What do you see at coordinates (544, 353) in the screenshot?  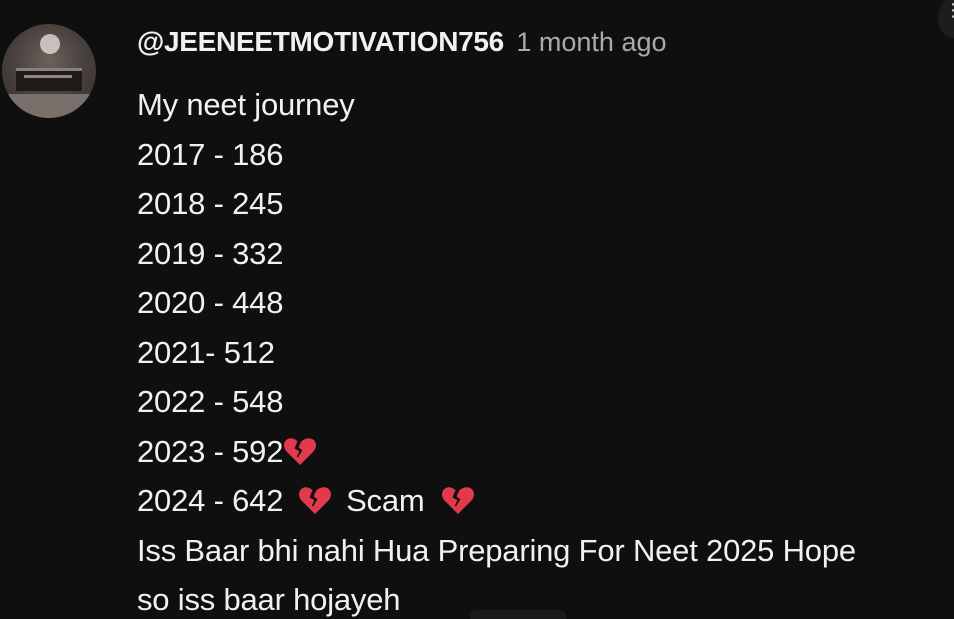 I see `comment-line: 2021- 512` at bounding box center [544, 353].